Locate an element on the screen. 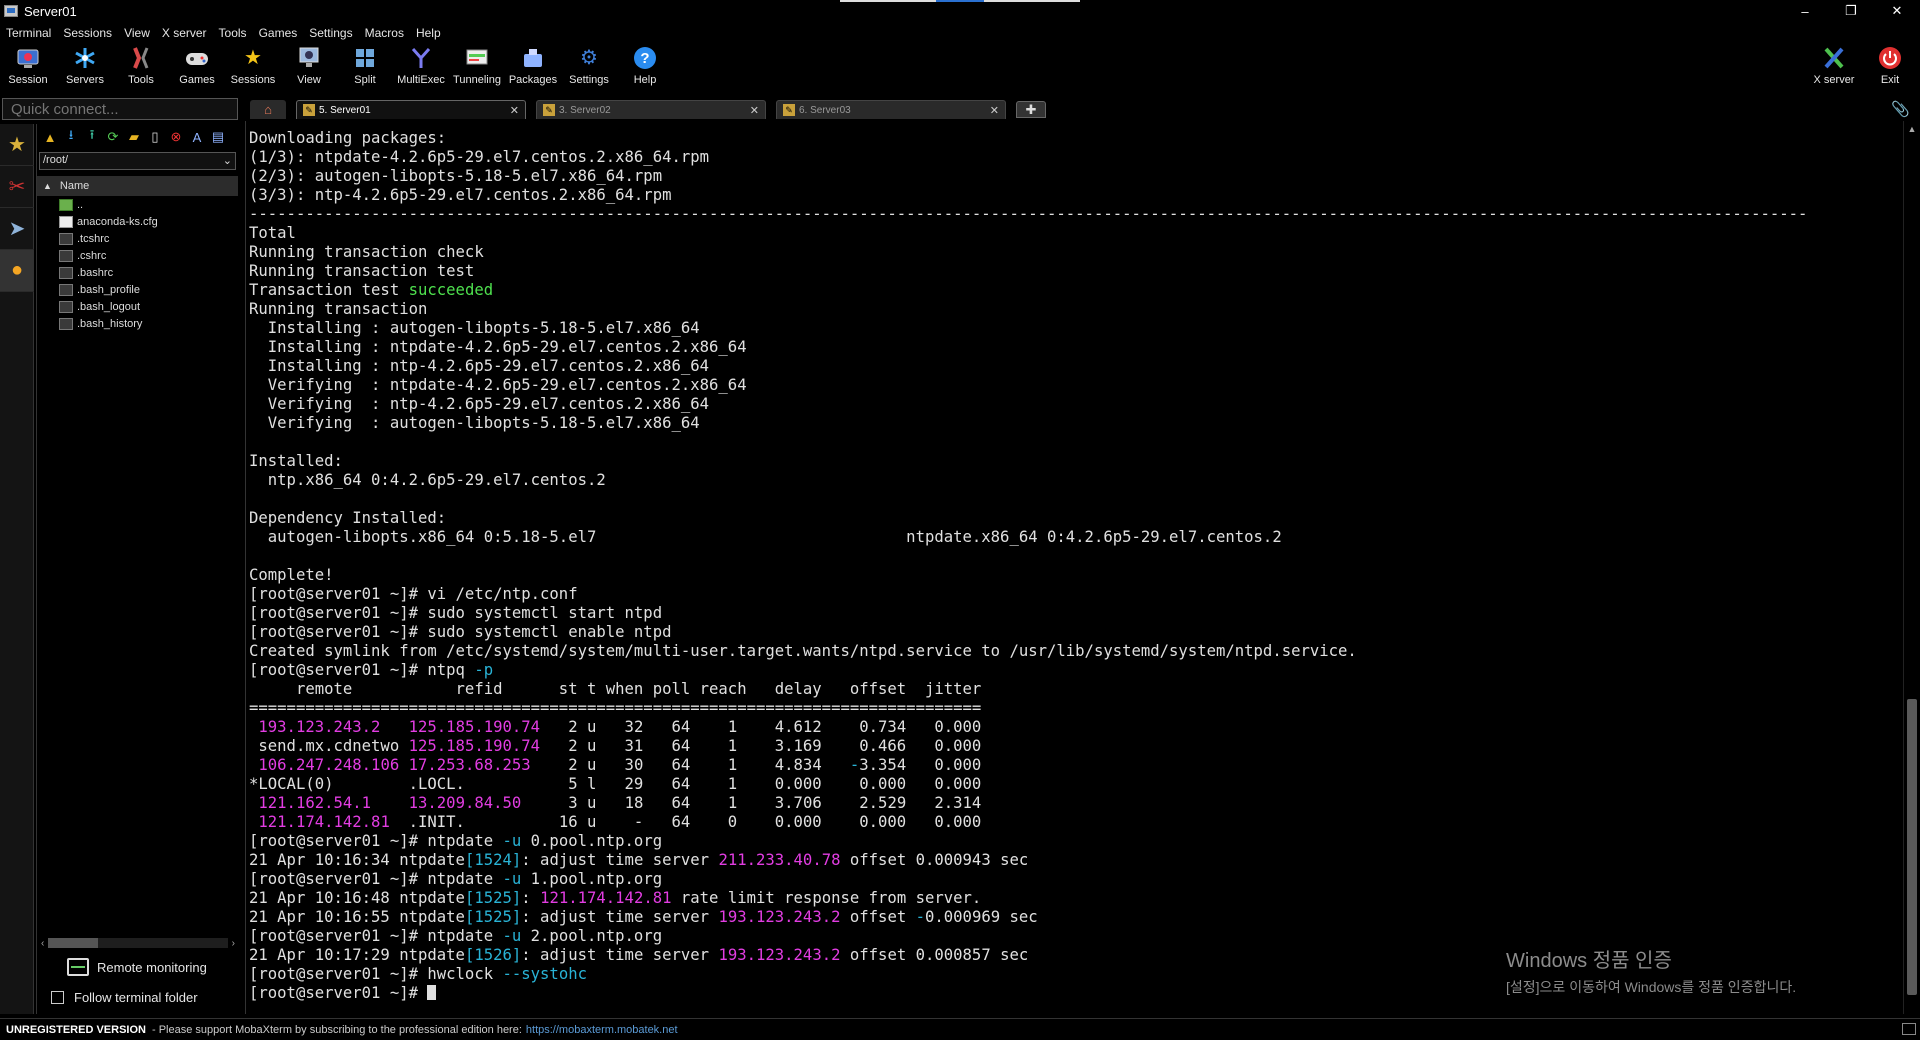  refresh-icon: ⟳ is located at coordinates (113, 137).